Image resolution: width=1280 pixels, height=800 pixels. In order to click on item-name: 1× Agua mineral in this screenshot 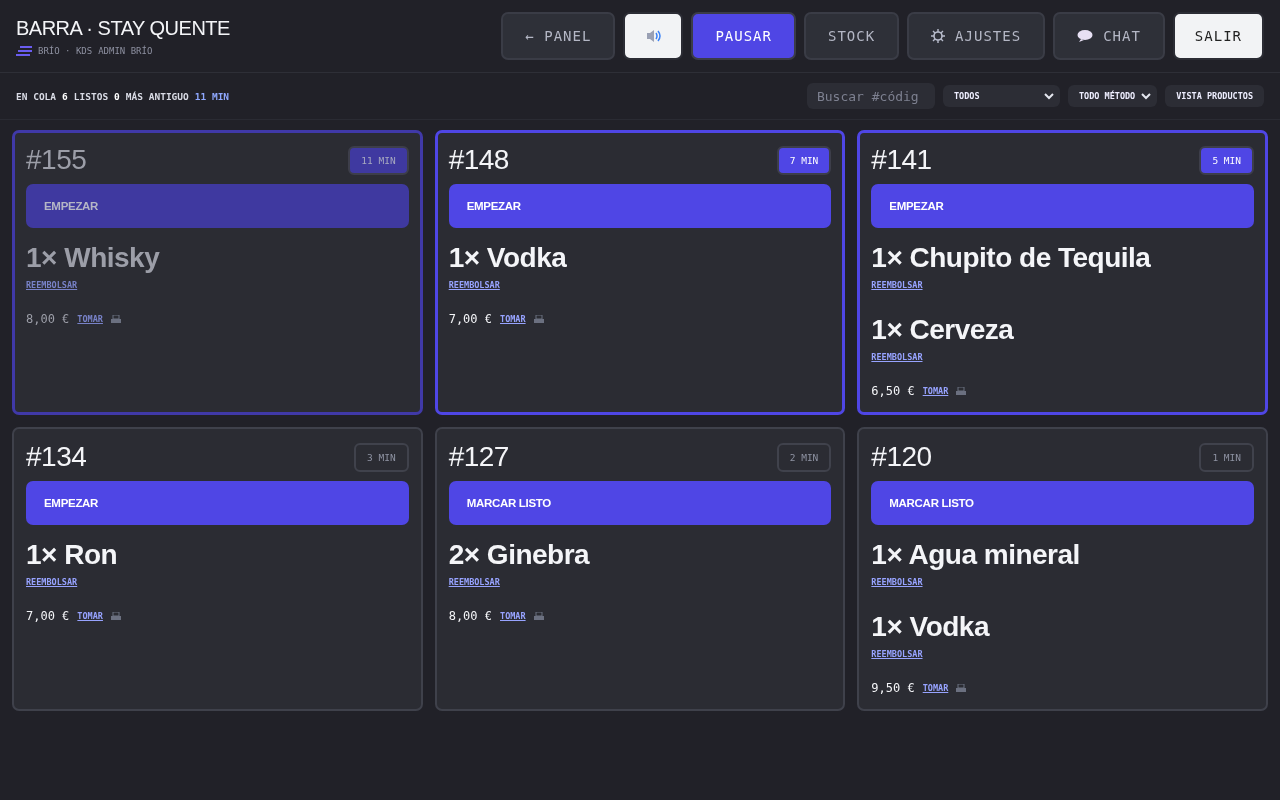, I will do `click(976, 555)`.